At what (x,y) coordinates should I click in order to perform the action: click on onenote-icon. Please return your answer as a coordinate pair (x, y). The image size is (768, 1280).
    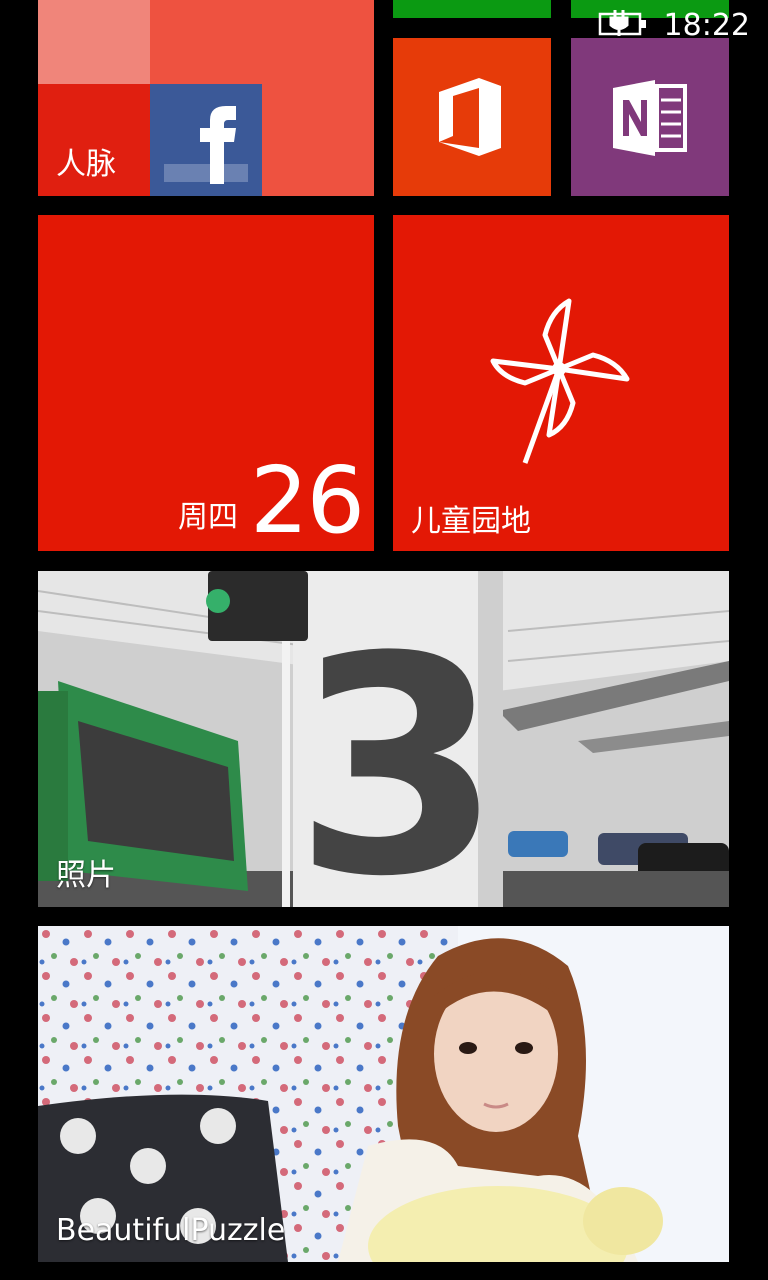
    Looking at the image, I should click on (651, 120).